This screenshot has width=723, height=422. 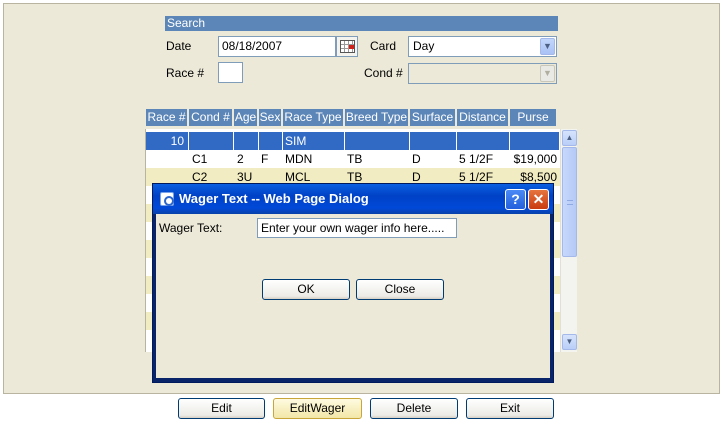 What do you see at coordinates (185, 73) in the screenshot?
I see `race-label: Race #` at bounding box center [185, 73].